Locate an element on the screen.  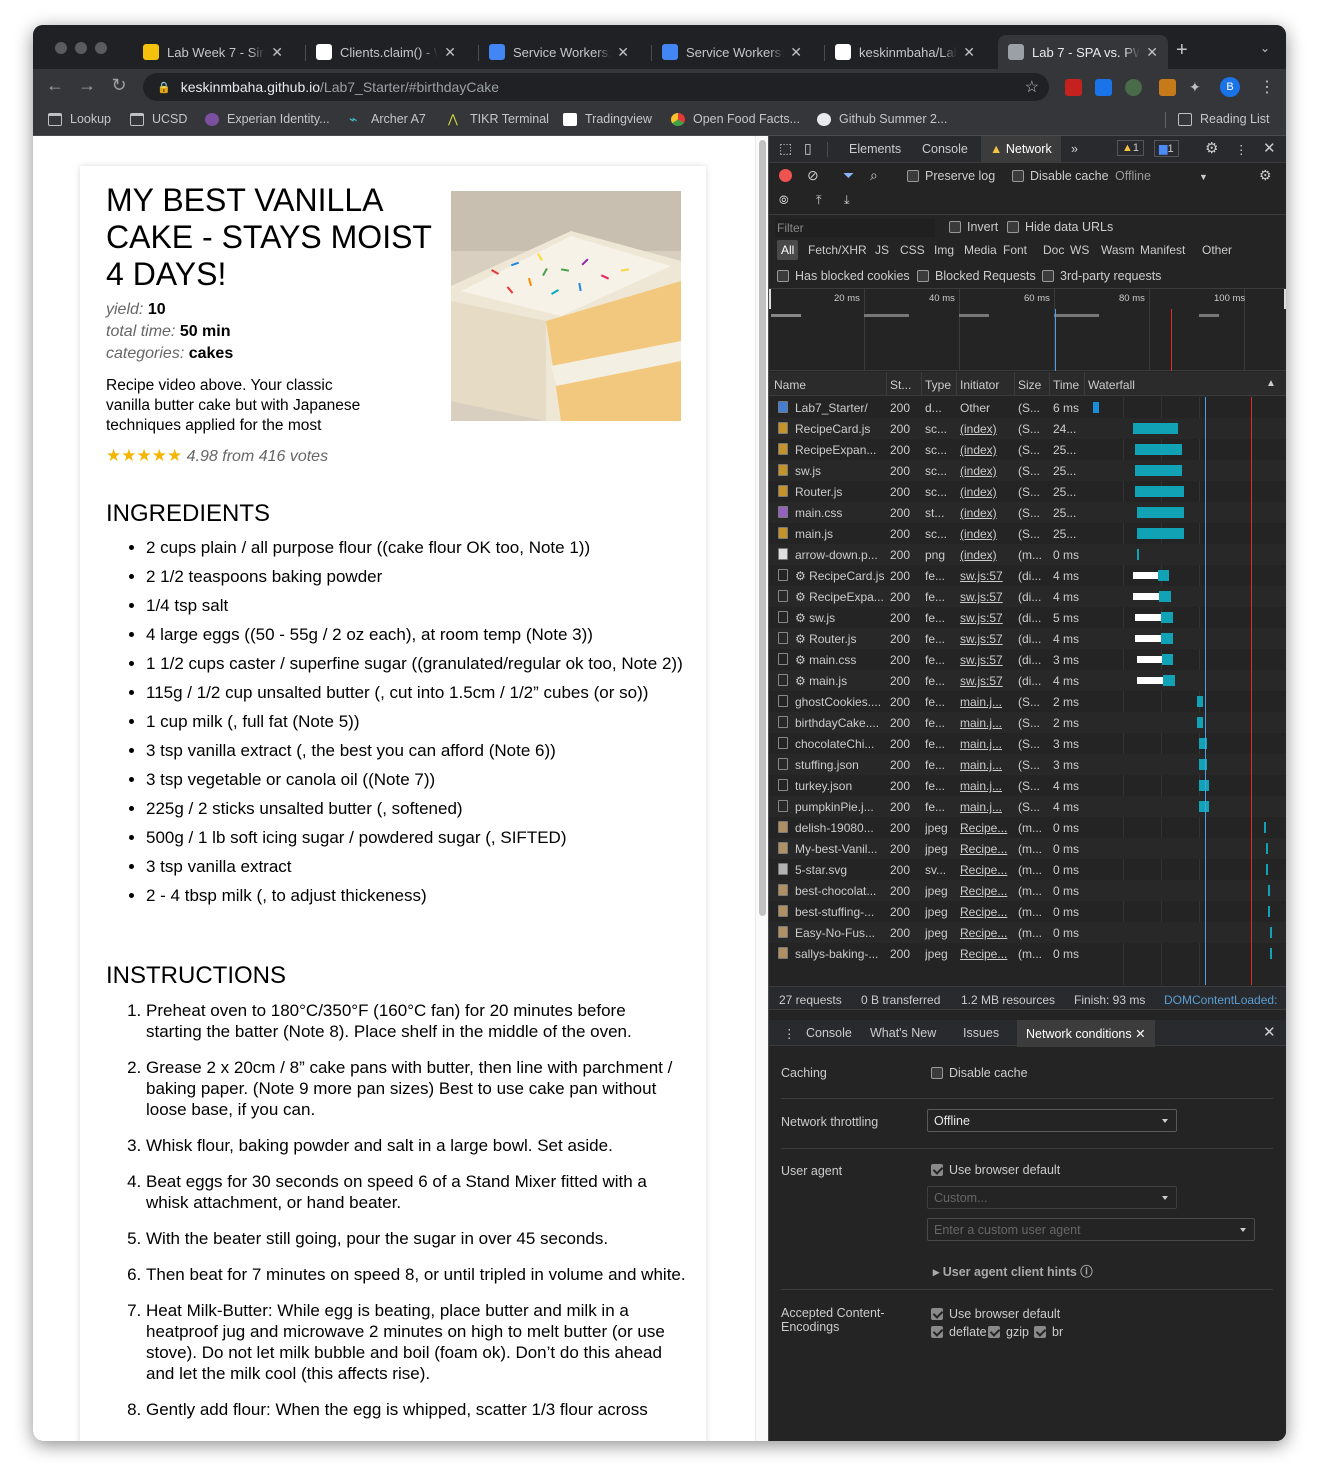
page-scrollbar is located at coordinates (761, 788).